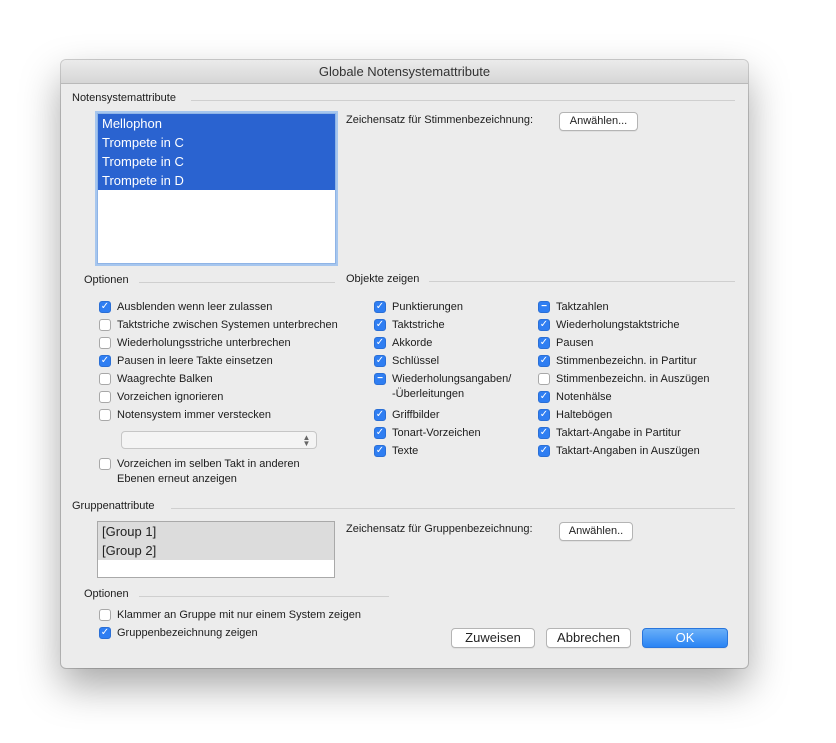  Describe the element at coordinates (575, 397) in the screenshot. I see `checkbox-stems: ✓ Notenhälse` at that location.